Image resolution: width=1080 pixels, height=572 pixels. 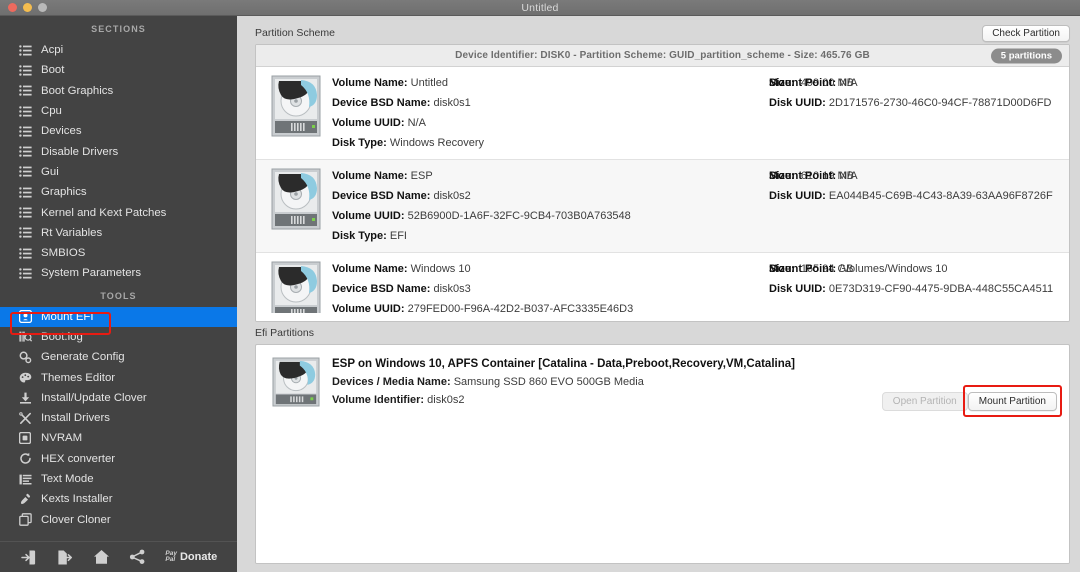 I want to click on sidebar-item-disable-drivers: Disable Drivers, so click(x=118, y=151).